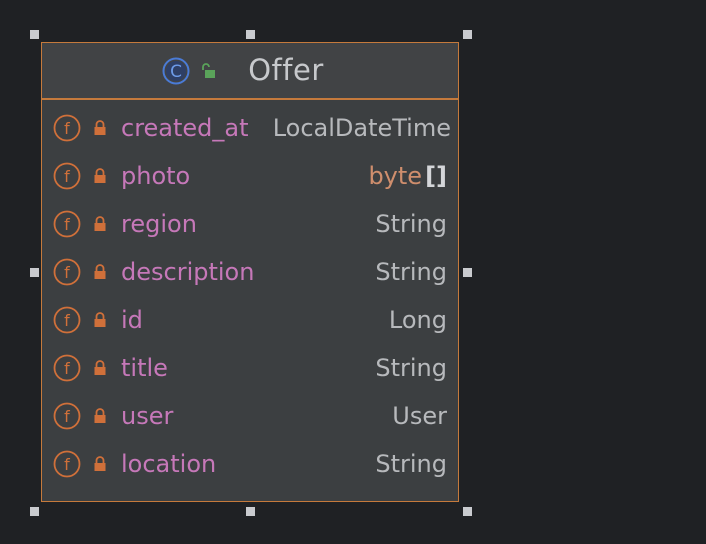  Describe the element at coordinates (395, 176) in the screenshot. I see `type-keyword: byte` at that location.